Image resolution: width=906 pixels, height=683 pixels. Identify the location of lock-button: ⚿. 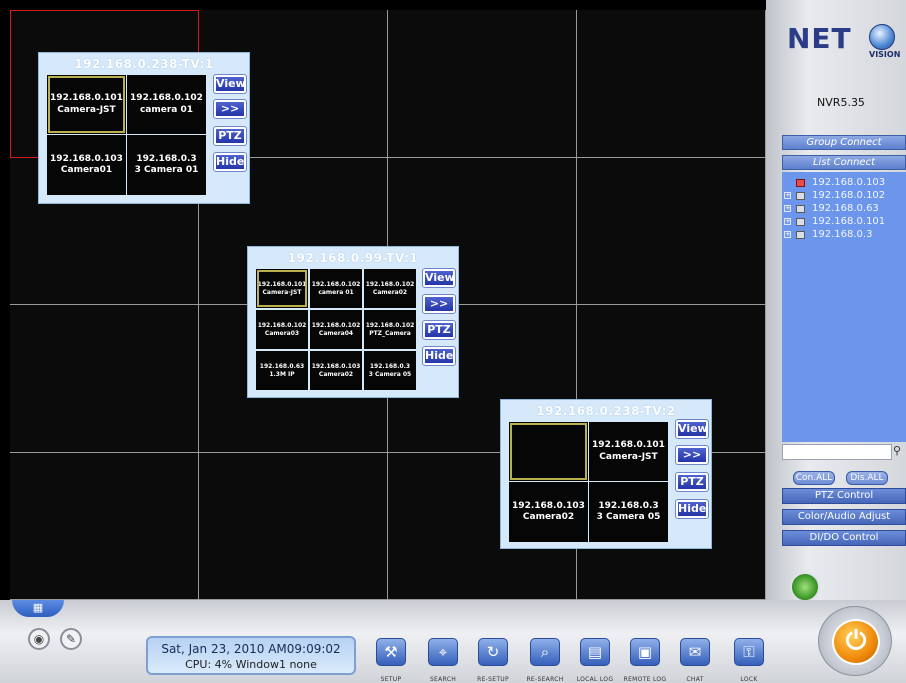
(749, 652).